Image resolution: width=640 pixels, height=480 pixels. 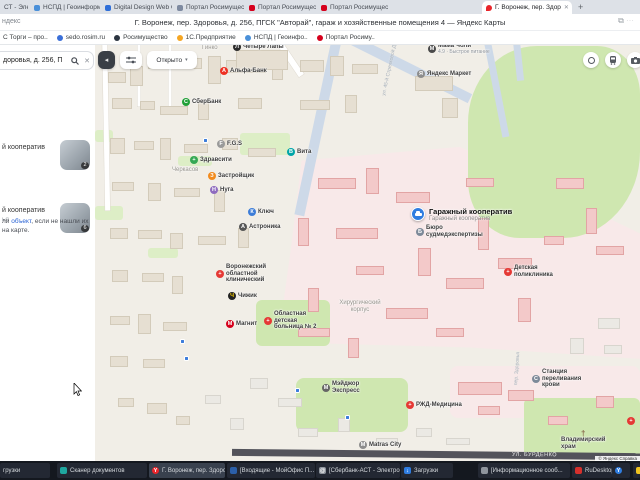 I want to click on map-poi-label: + РЖД-Медицина, so click(x=434, y=405).